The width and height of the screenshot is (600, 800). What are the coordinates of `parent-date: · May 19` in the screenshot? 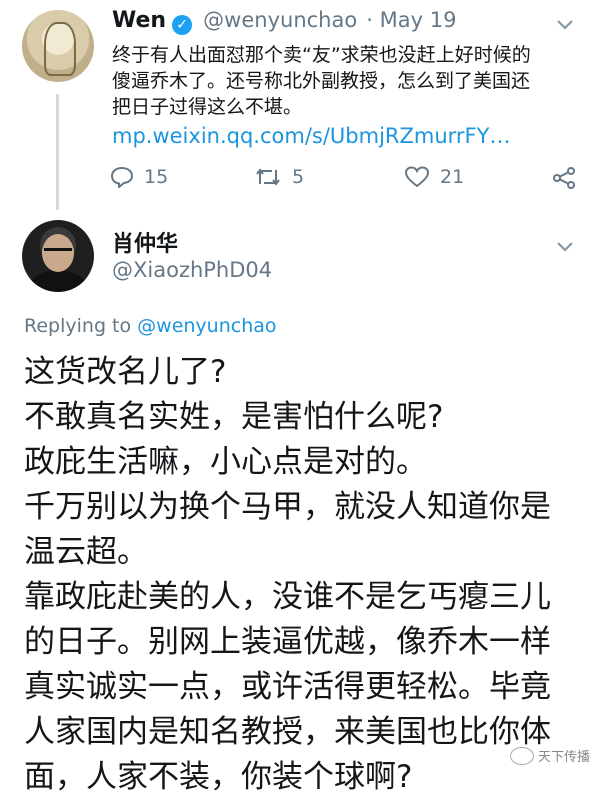 It's located at (411, 20).